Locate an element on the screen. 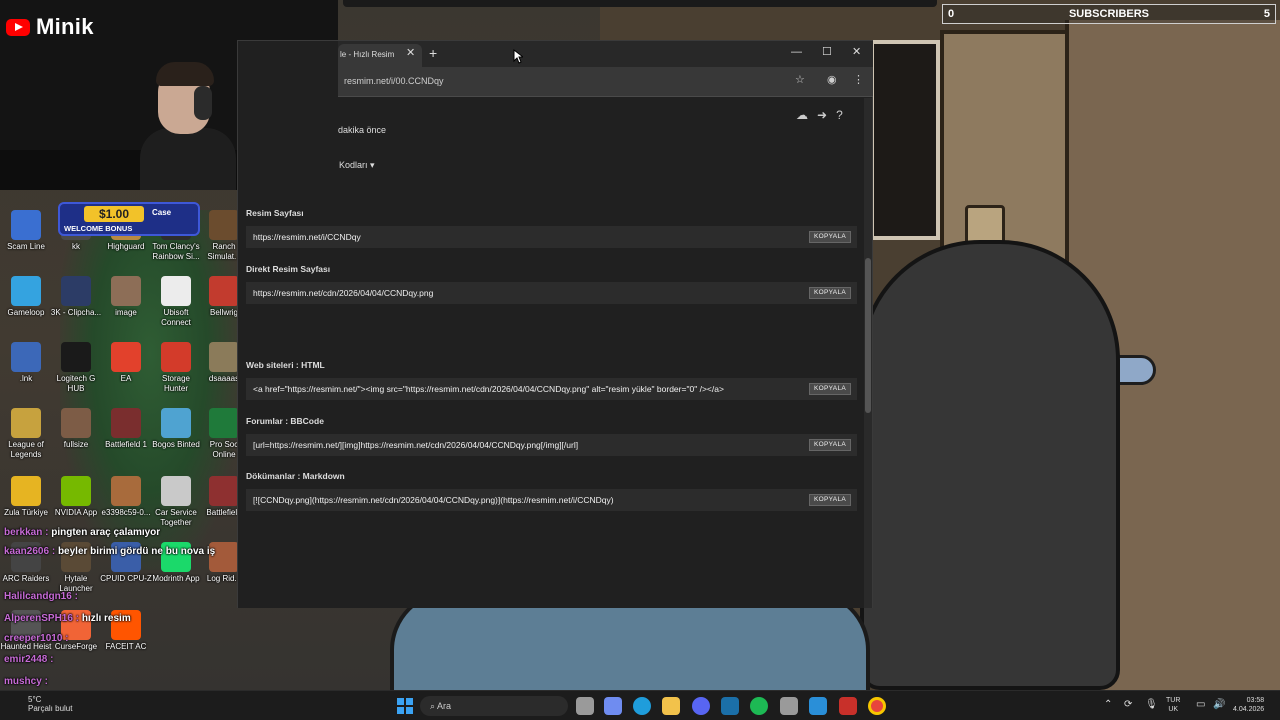 This screenshot has height=720, width=1280. desktop-icon-label: Scam Line is located at coordinates (26, 246).